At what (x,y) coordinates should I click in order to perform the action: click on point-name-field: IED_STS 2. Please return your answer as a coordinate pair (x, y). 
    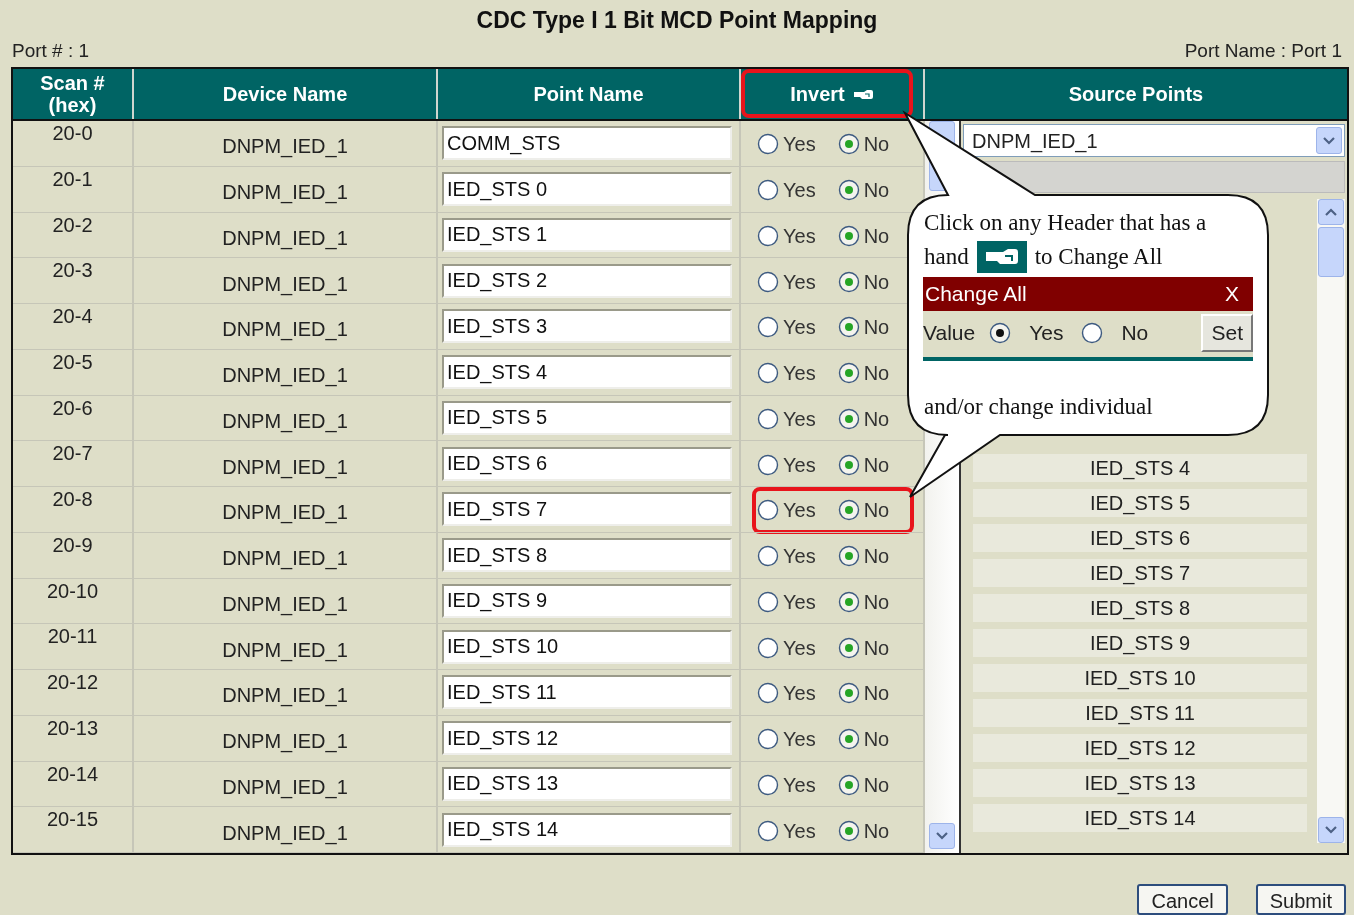
    Looking at the image, I should click on (587, 280).